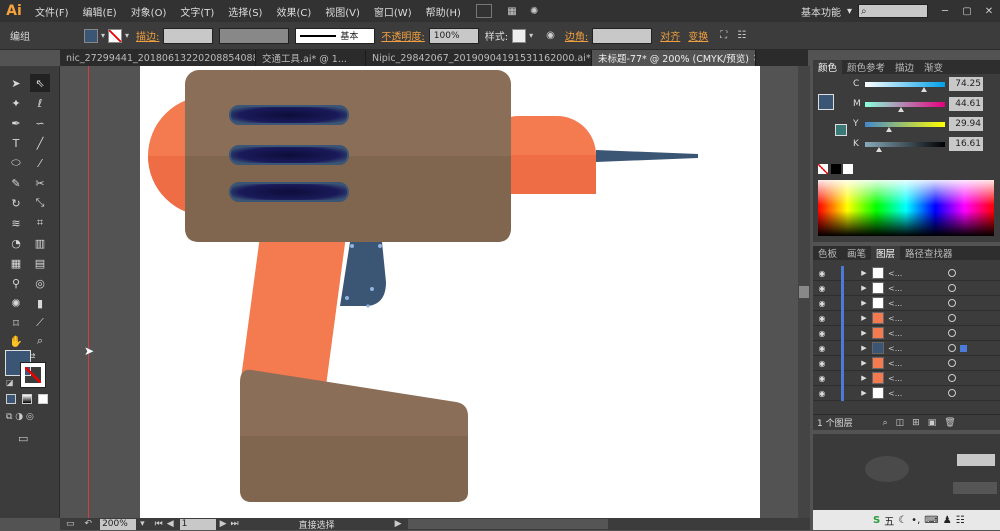  I want to click on tab-document-active: 未标题-77* @ 200% (CMYK/预览)✕, so click(674, 58).